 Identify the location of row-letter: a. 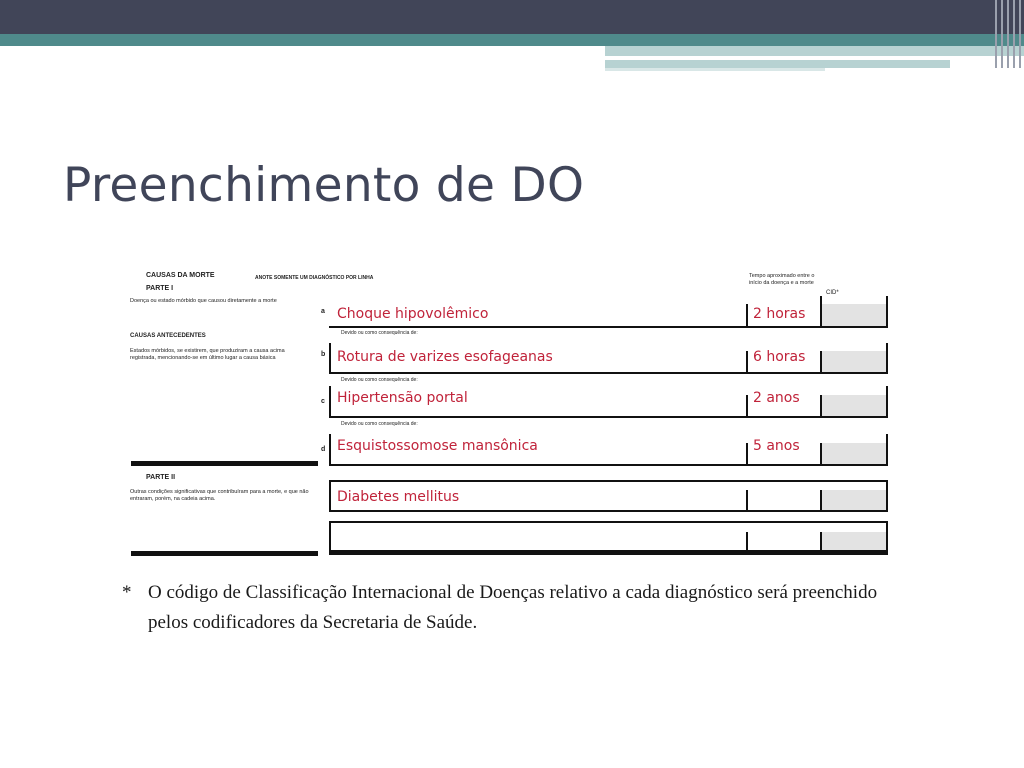
(323, 311).